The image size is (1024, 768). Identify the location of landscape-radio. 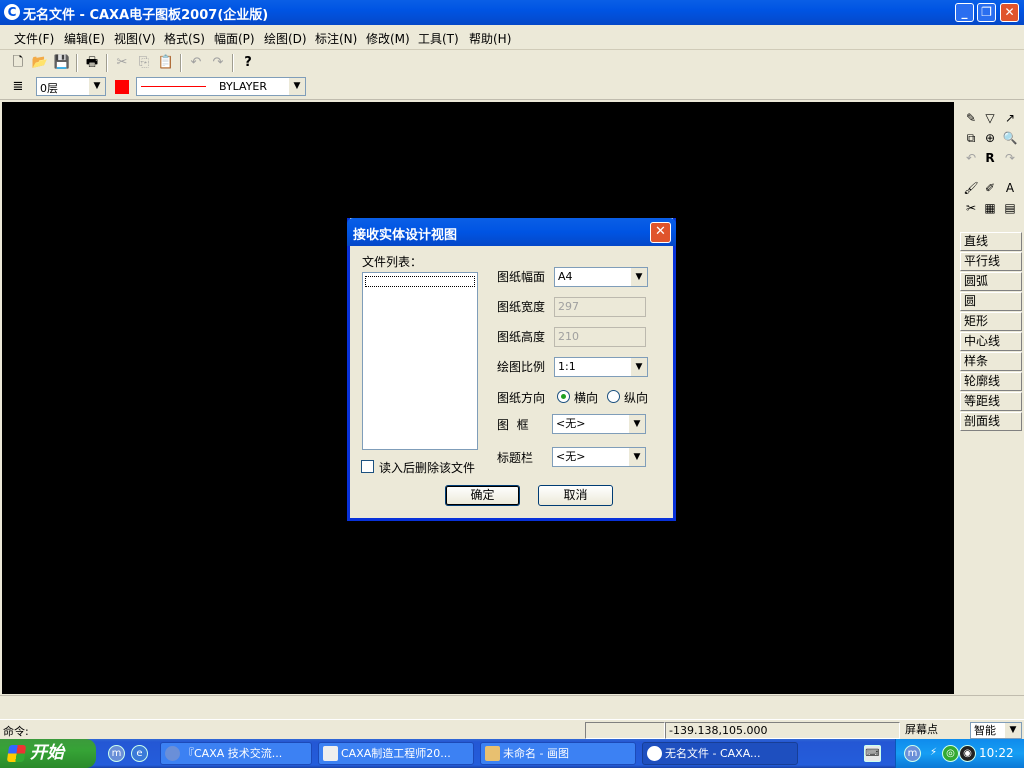
(563, 396).